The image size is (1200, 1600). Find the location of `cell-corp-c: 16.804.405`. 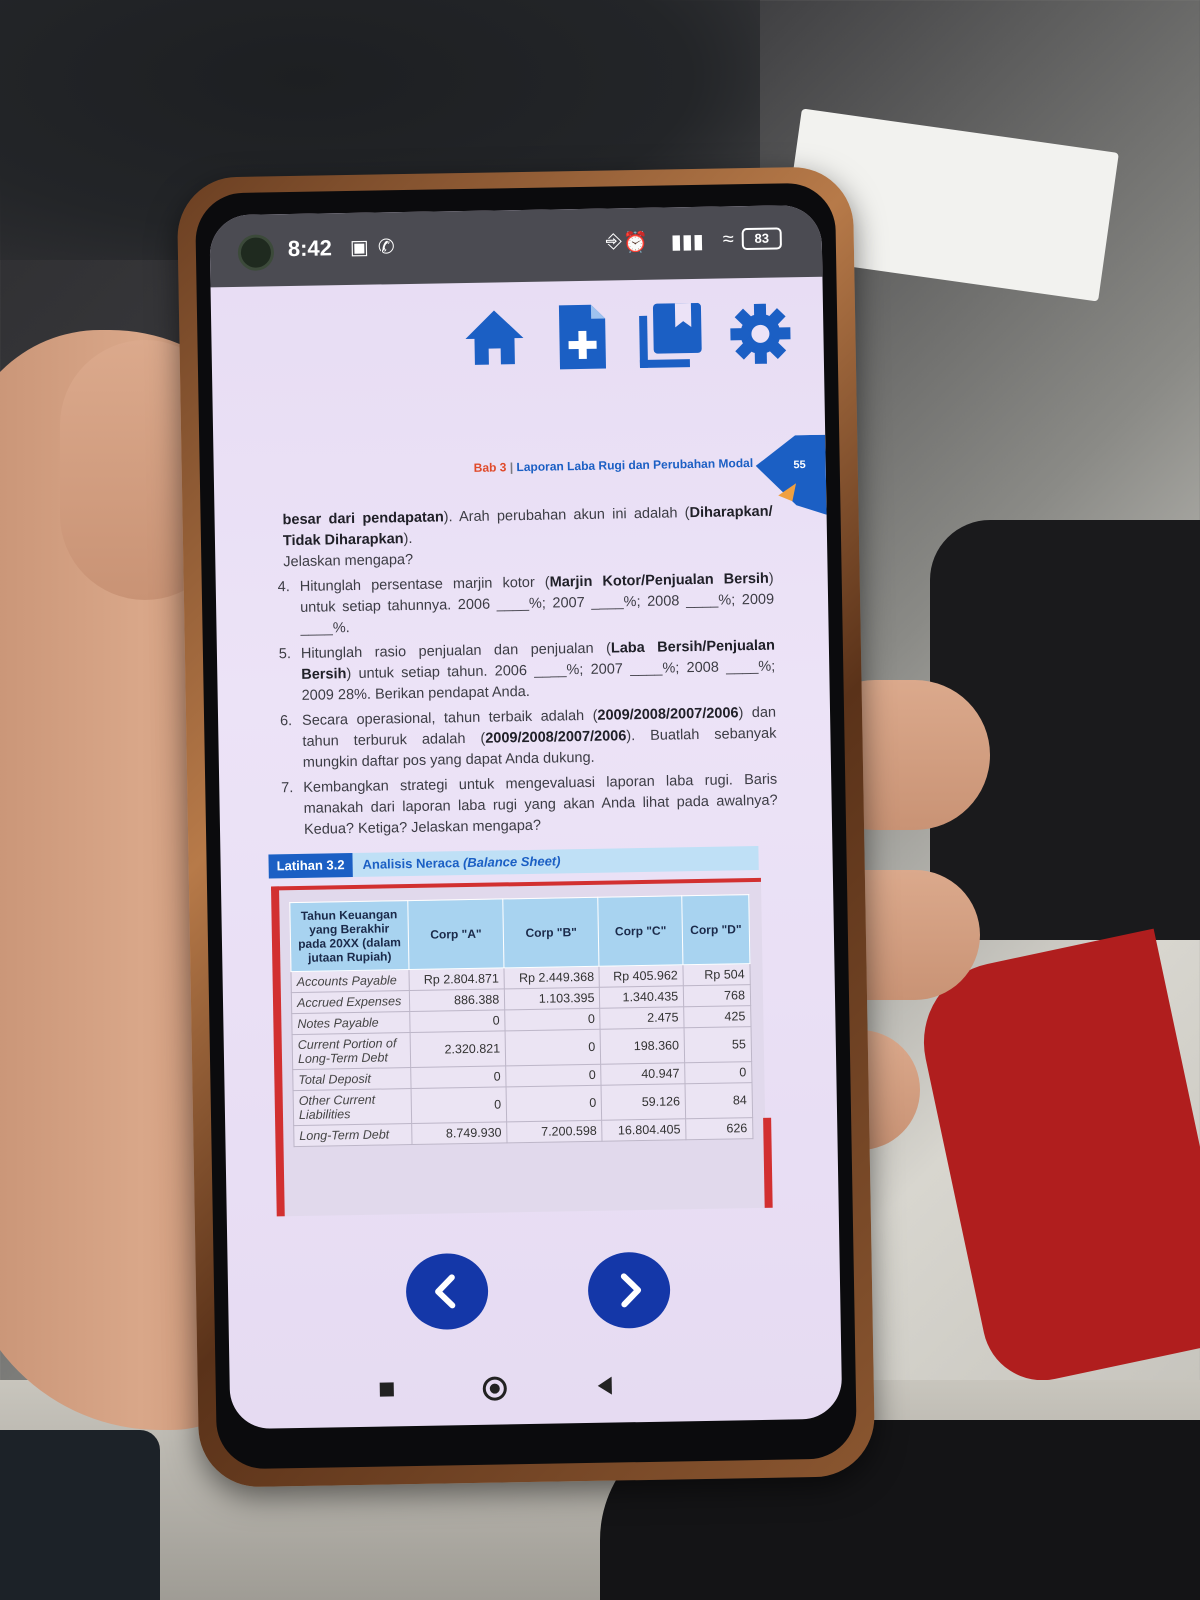

cell-corp-c: 16.804.405 is located at coordinates (644, 1130).